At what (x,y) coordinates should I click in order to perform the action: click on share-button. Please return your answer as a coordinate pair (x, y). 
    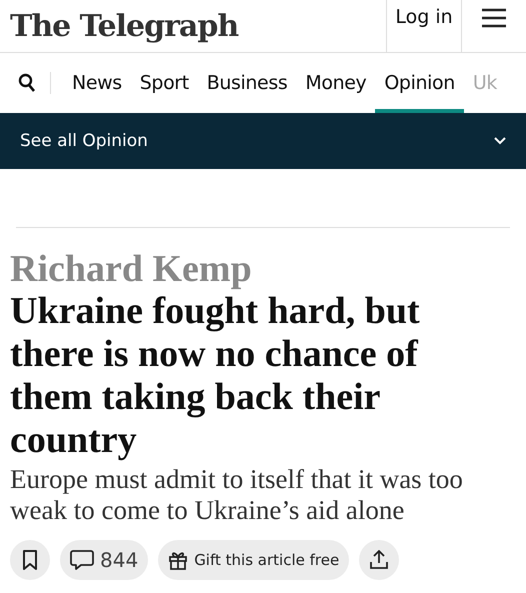
    Looking at the image, I should click on (379, 560).